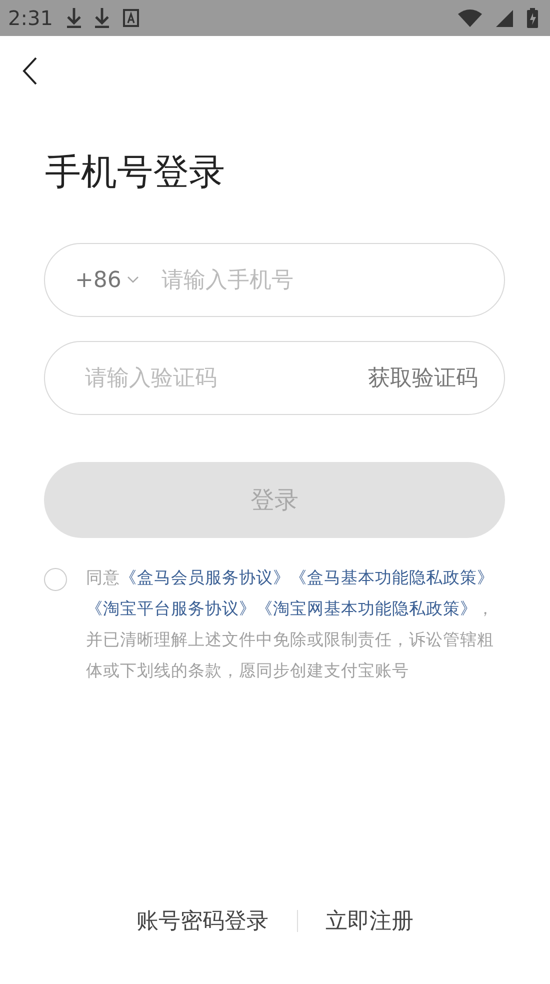 Image resolution: width=550 pixels, height=984 pixels. I want to click on signal-icon, so click(504, 18).